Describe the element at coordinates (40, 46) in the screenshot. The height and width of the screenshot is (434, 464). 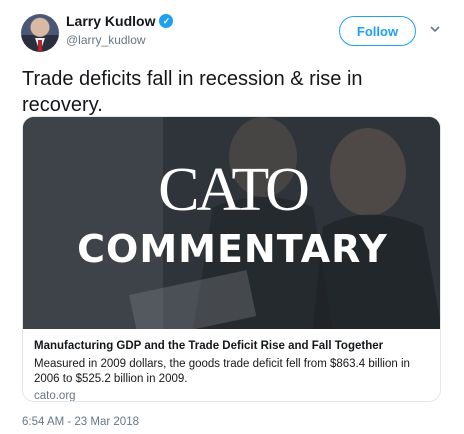
I see `avatar-tie` at that location.